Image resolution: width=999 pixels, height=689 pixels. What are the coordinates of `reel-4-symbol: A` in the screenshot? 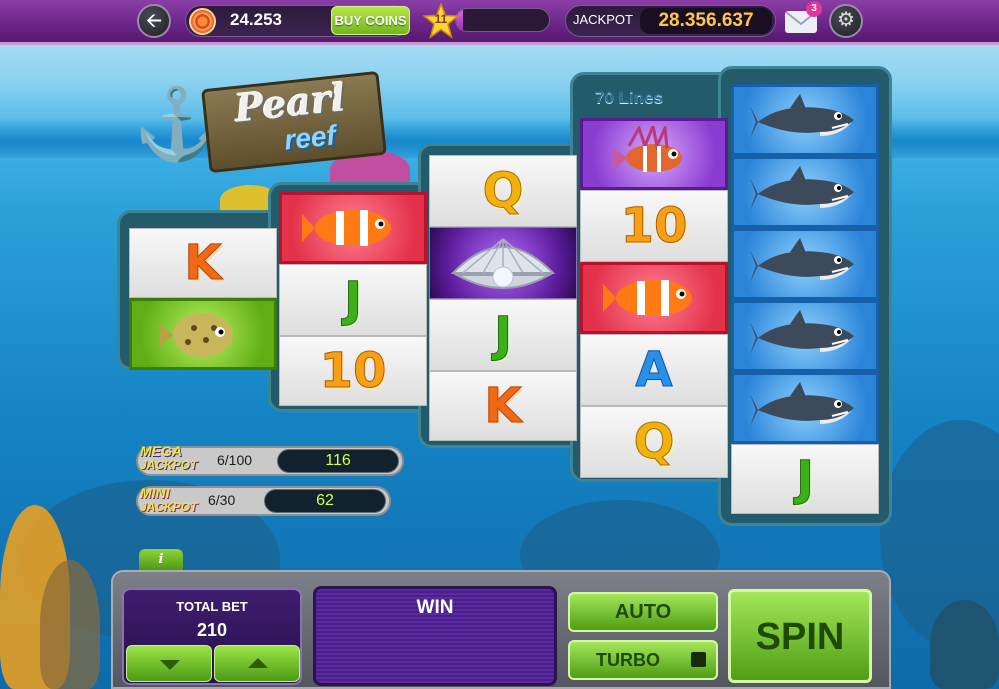 It's located at (654, 370).